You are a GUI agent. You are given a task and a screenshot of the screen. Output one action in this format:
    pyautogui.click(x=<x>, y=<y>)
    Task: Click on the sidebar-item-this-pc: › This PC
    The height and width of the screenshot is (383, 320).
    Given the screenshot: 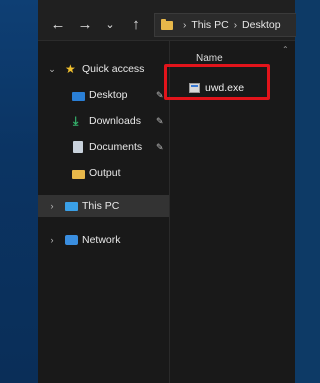 What is the action you would take?
    pyautogui.click(x=103, y=206)
    